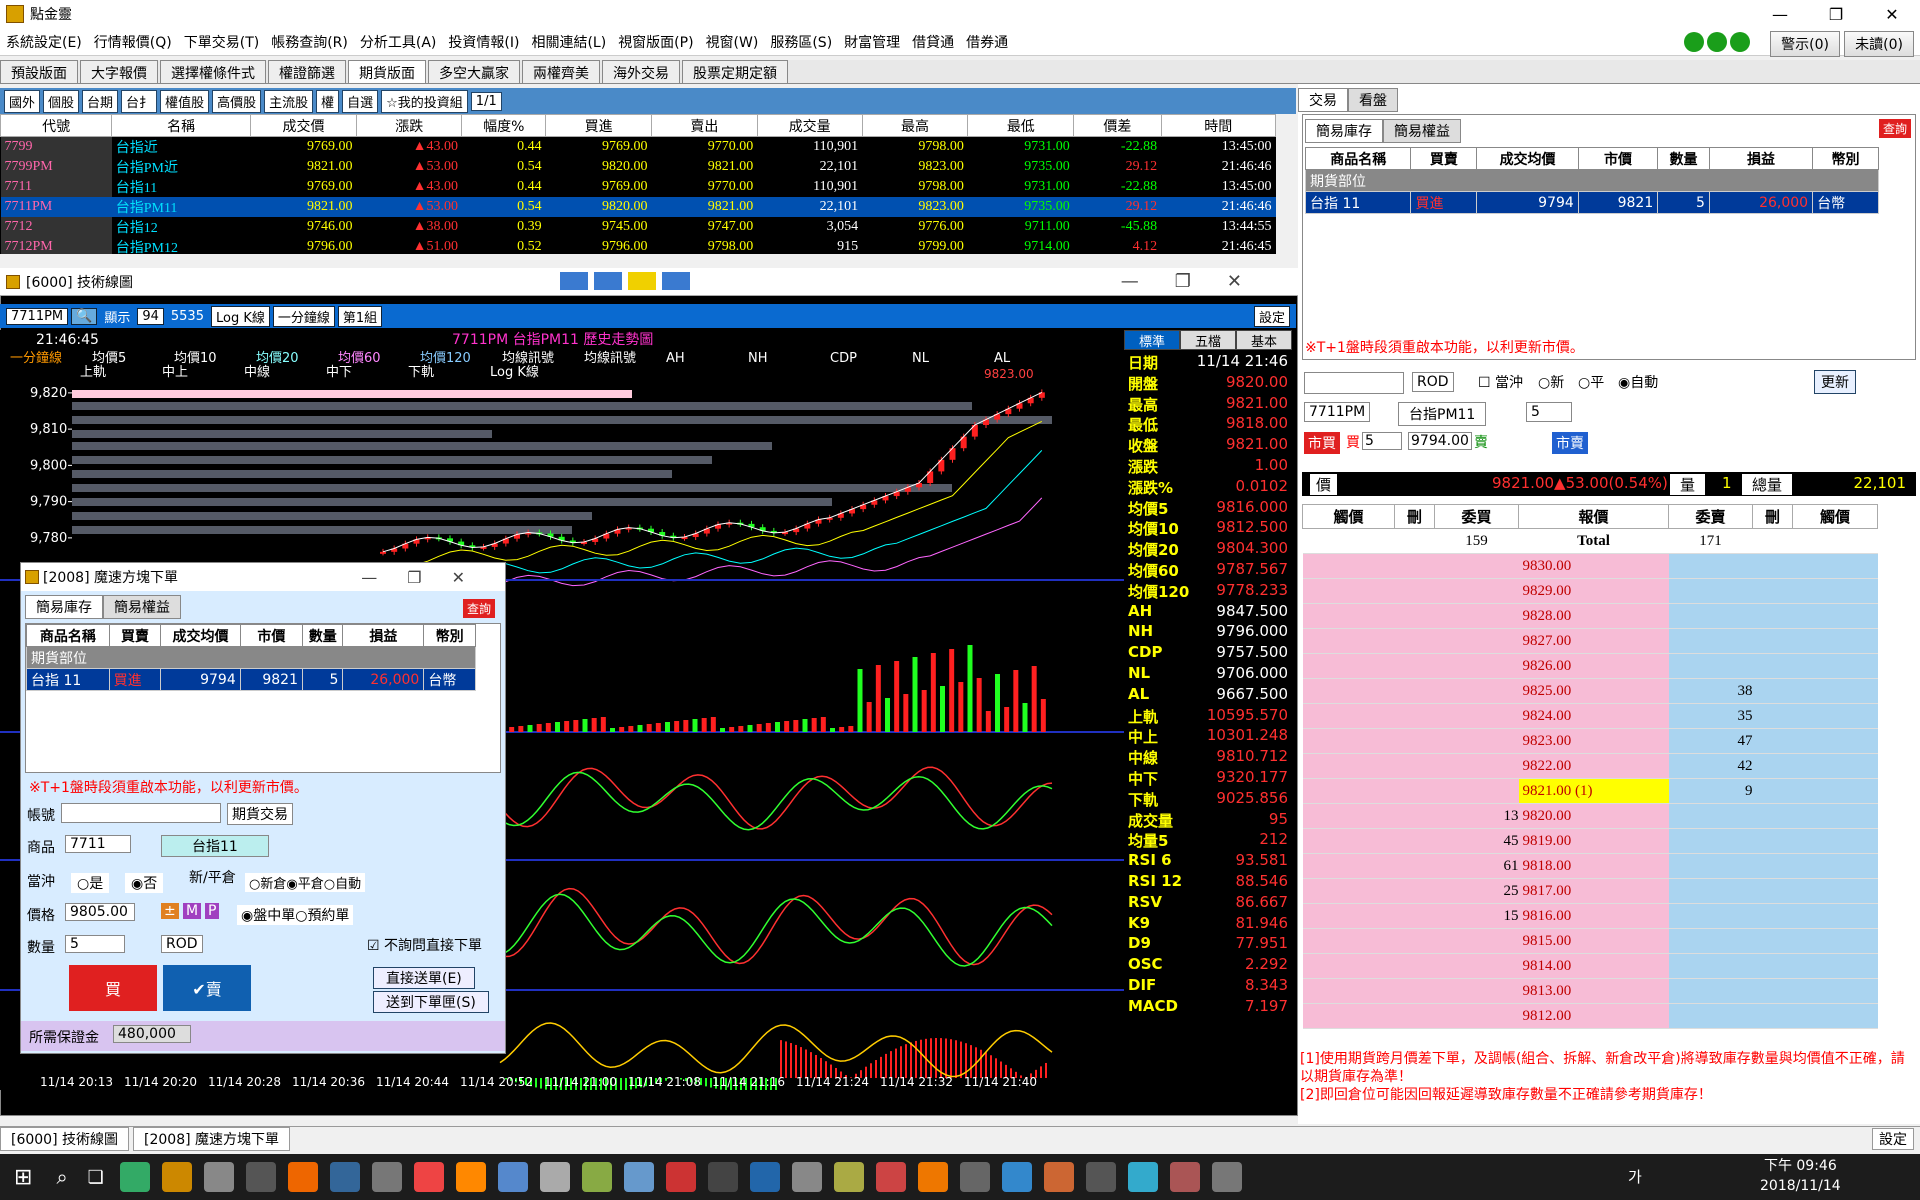 The width and height of the screenshot is (1920, 1200). Describe the element at coordinates (307, 71) in the screenshot. I see `layout-tab: 權證篩選` at that location.